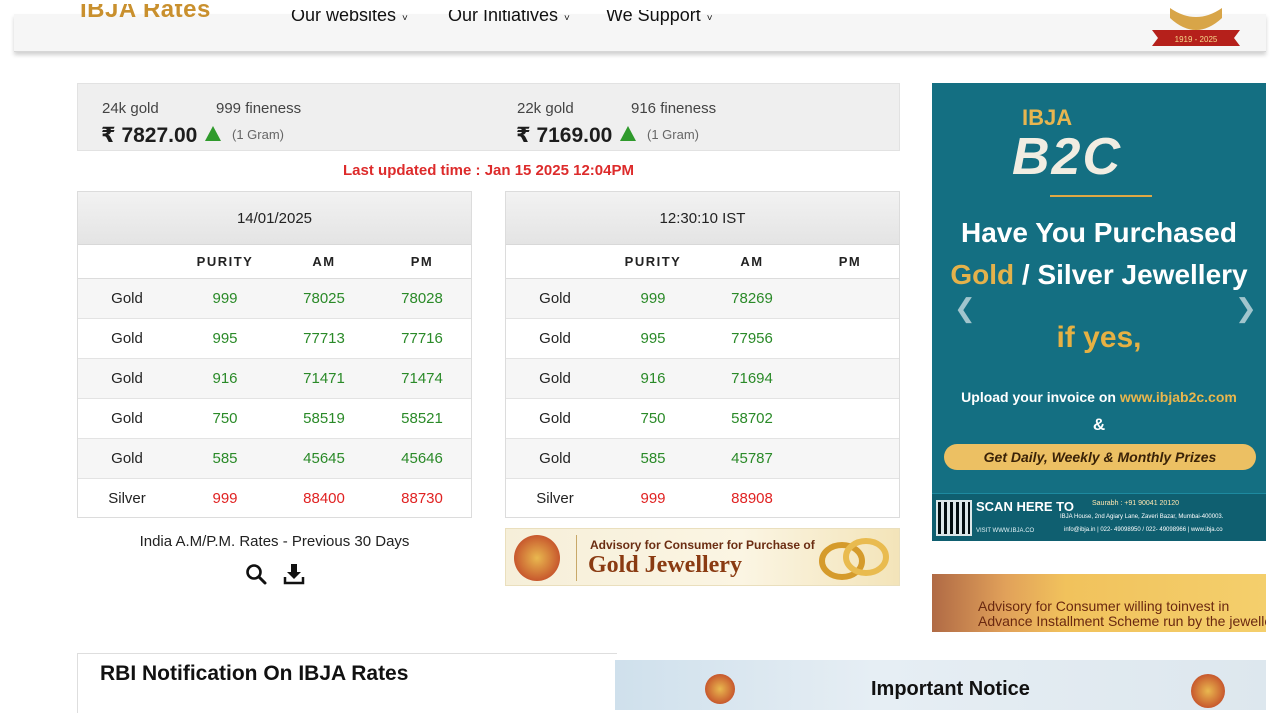 Image resolution: width=1280 pixels, height=720 pixels. What do you see at coordinates (965, 308) in the screenshot?
I see `carousel-prev-icon: ❮` at bounding box center [965, 308].